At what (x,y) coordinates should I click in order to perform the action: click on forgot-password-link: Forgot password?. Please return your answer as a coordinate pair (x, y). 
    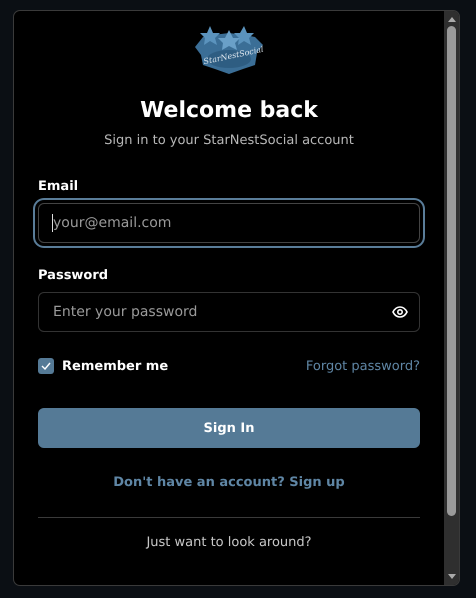
    Looking at the image, I should click on (363, 366).